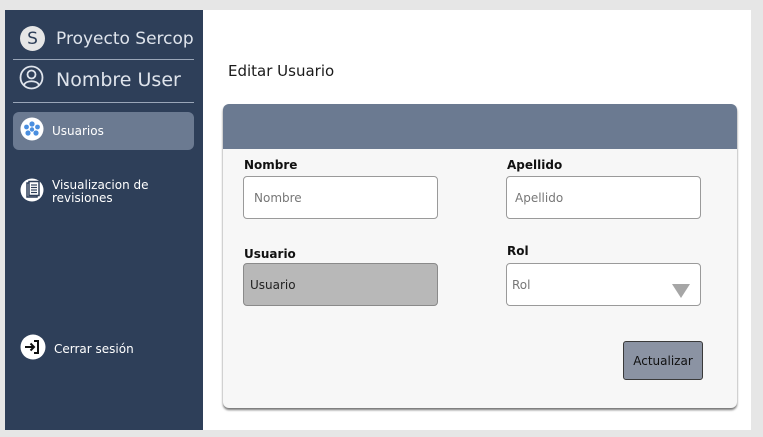 This screenshot has height=437, width=763. I want to click on apellido-input, so click(603, 197).